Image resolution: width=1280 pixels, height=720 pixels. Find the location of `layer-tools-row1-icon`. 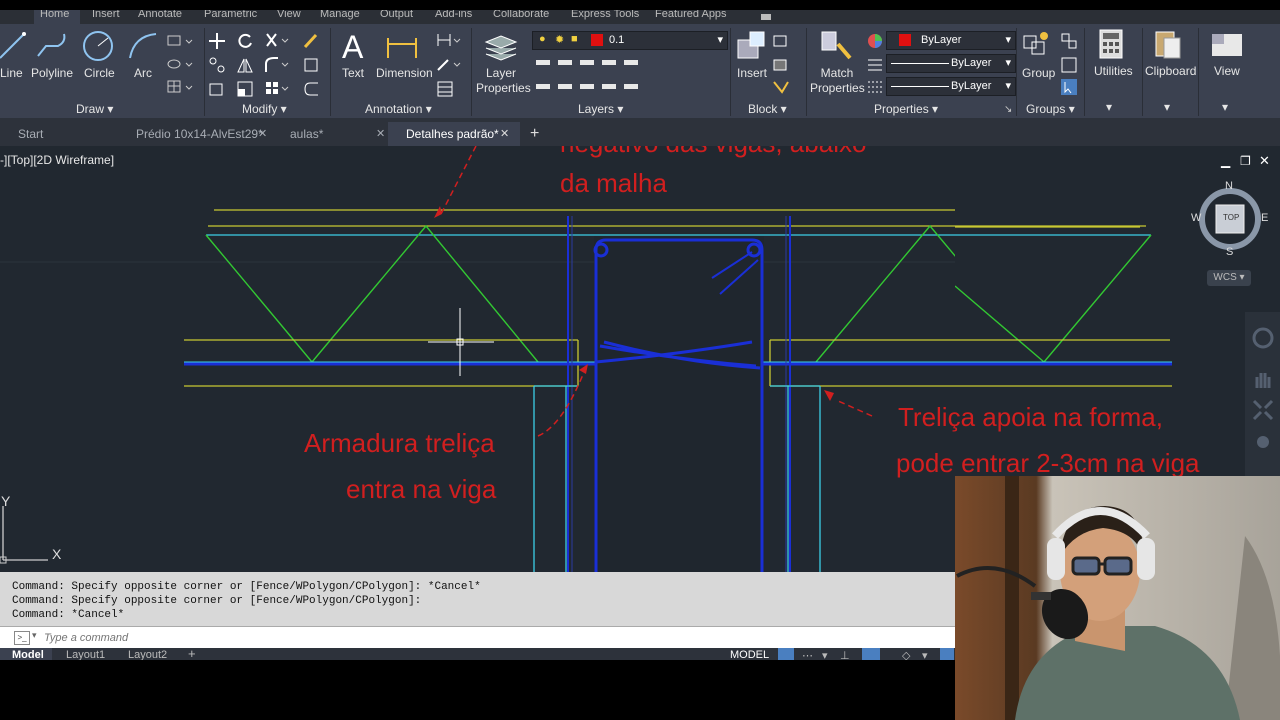

layer-tools-row1-icon is located at coordinates (591, 64).